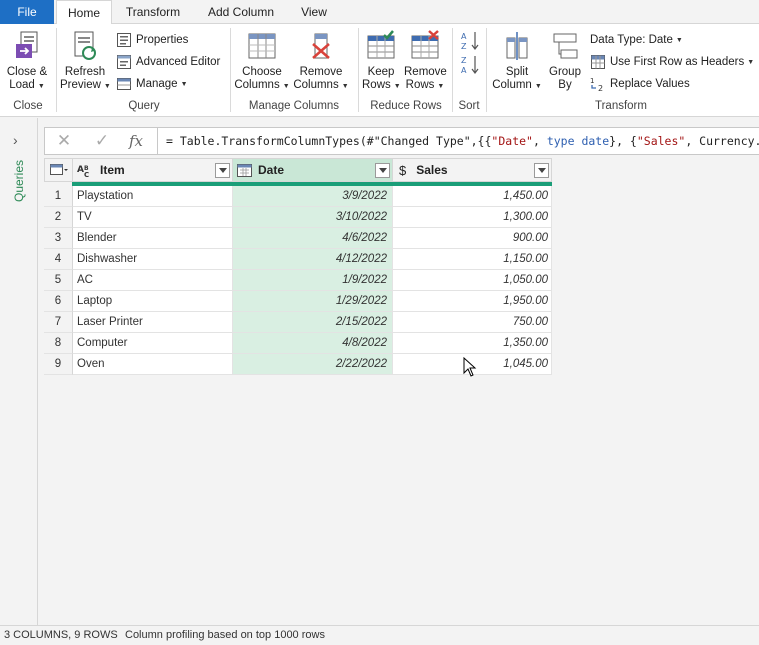 This screenshot has height=645, width=759. What do you see at coordinates (321, 46) in the screenshot?
I see `remove-columns-icon` at bounding box center [321, 46].